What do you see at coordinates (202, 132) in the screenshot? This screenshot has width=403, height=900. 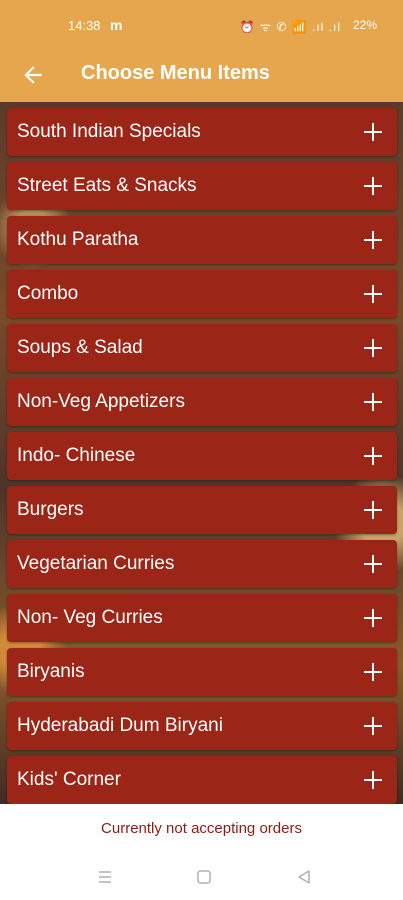 I see `menu-category-item: South Indian Specials` at bounding box center [202, 132].